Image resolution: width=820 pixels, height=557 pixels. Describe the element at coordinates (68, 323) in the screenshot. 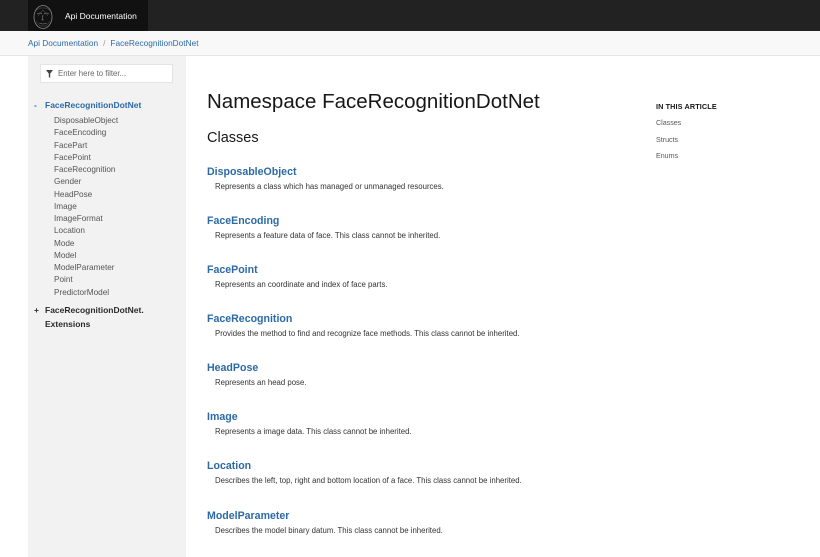

I see `toc-item-label-line2: Extensions` at that location.